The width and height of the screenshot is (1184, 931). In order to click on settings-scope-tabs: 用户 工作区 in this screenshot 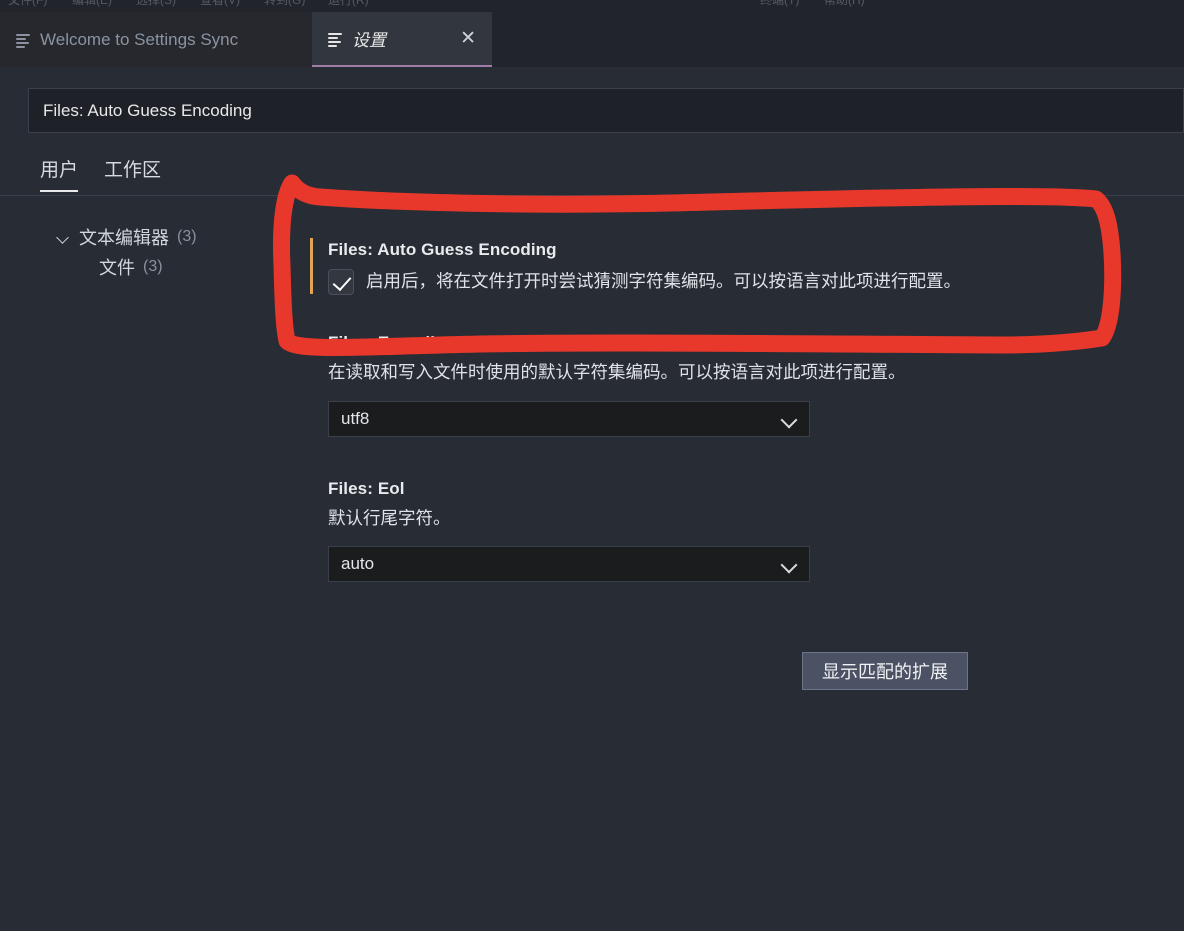, I will do `click(100, 173)`.